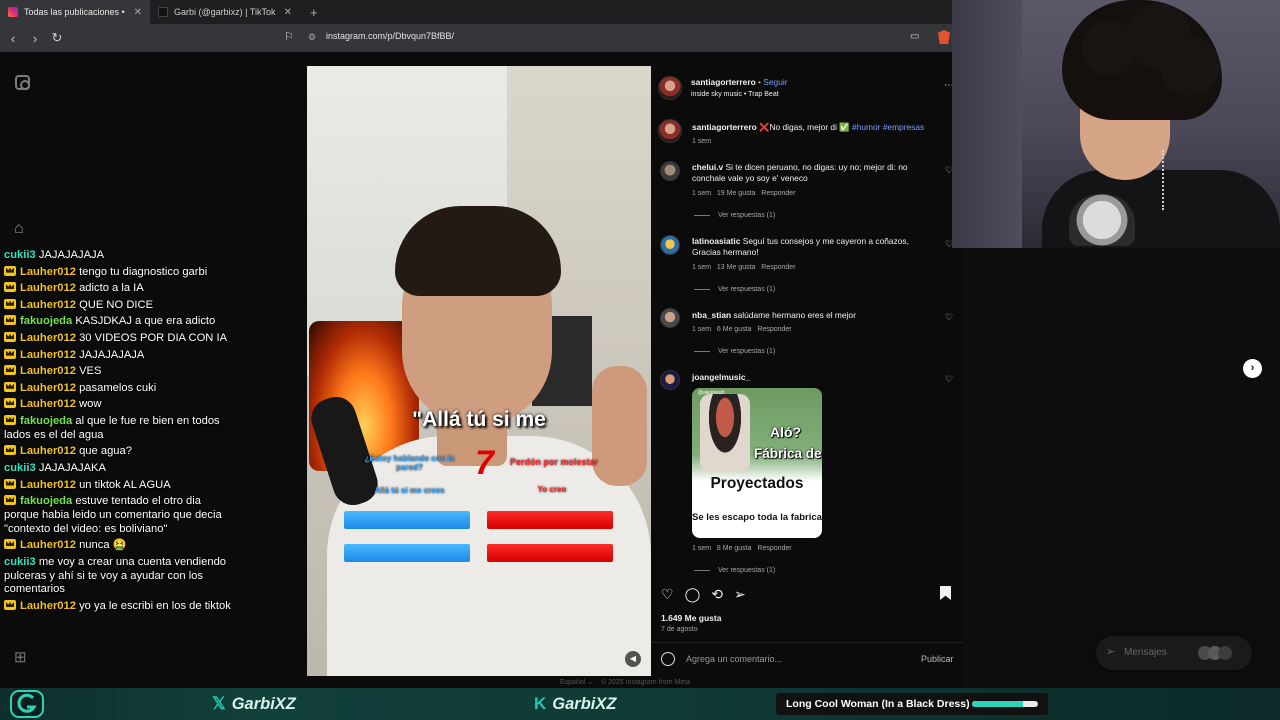 The width and height of the screenshot is (1280, 720). Describe the element at coordinates (944, 37) in the screenshot. I see `brave-shield-icon` at that location.